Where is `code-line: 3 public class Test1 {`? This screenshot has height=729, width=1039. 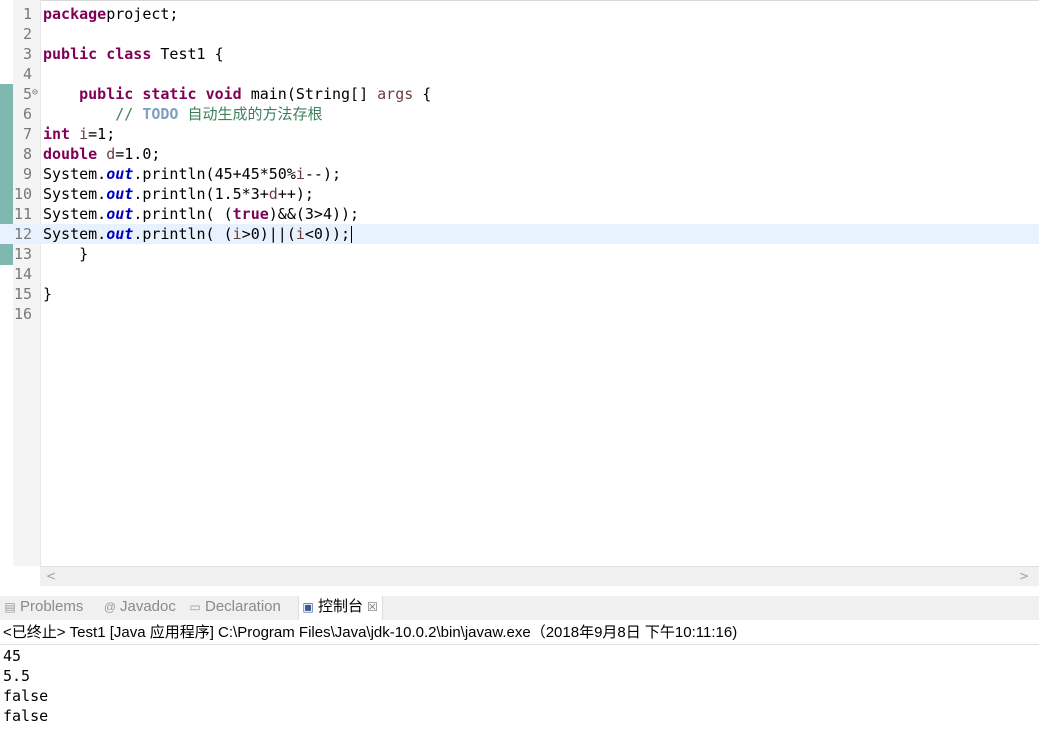 code-line: 3 public class Test1 { is located at coordinates (519, 54).